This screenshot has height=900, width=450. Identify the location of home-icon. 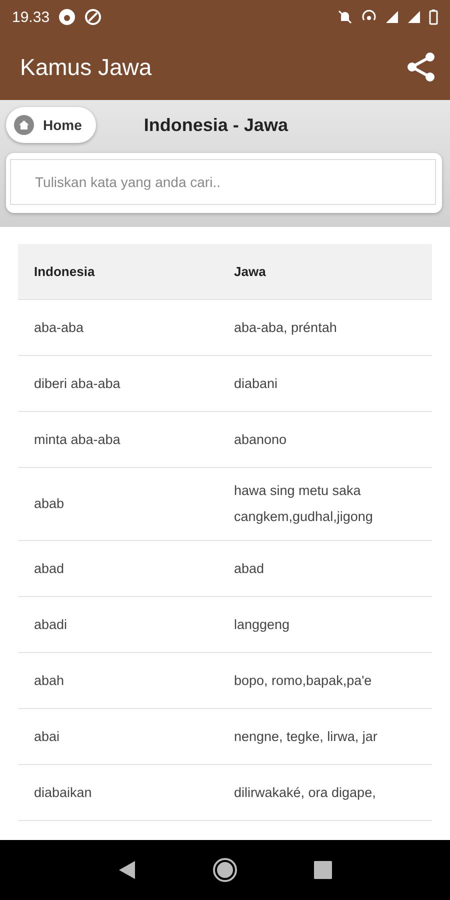
(24, 125).